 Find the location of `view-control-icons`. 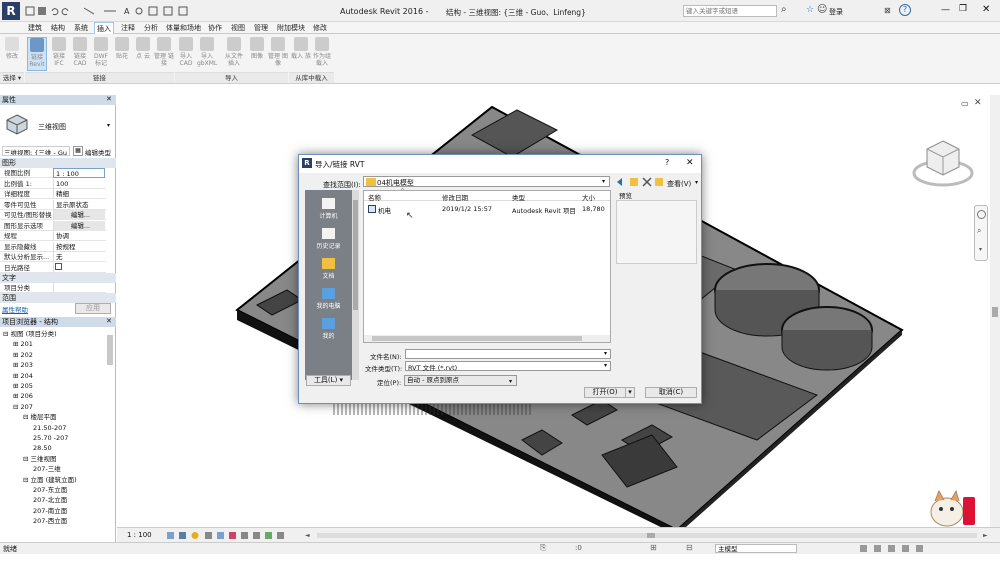

view-control-icons is located at coordinates (230, 535).